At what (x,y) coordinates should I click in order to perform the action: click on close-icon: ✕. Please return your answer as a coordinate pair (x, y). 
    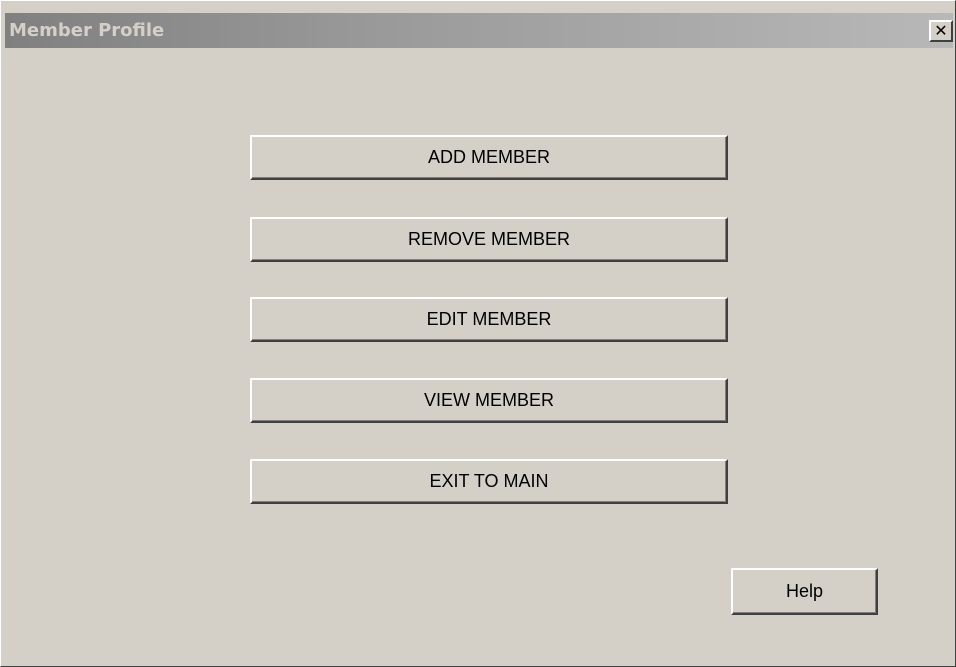
    Looking at the image, I should click on (941, 31).